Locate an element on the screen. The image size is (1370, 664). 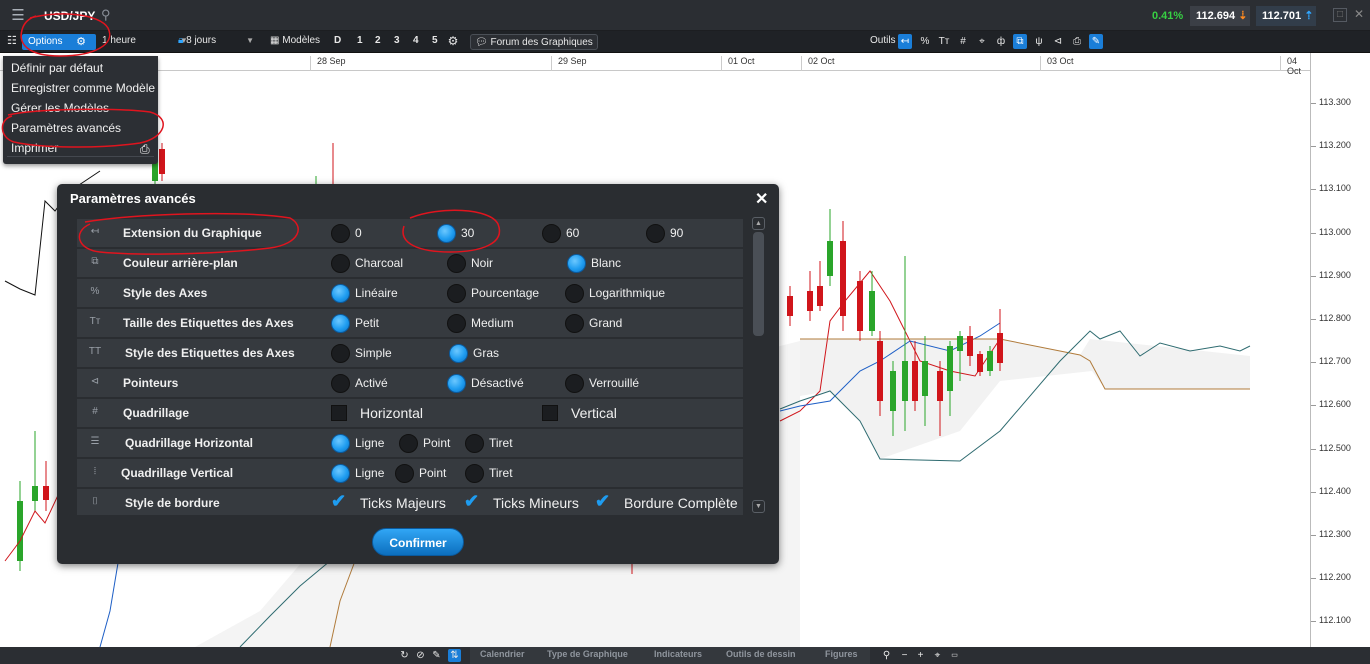
forum-button: 💬︎ Forum des Graphiques is located at coordinates (534, 42).